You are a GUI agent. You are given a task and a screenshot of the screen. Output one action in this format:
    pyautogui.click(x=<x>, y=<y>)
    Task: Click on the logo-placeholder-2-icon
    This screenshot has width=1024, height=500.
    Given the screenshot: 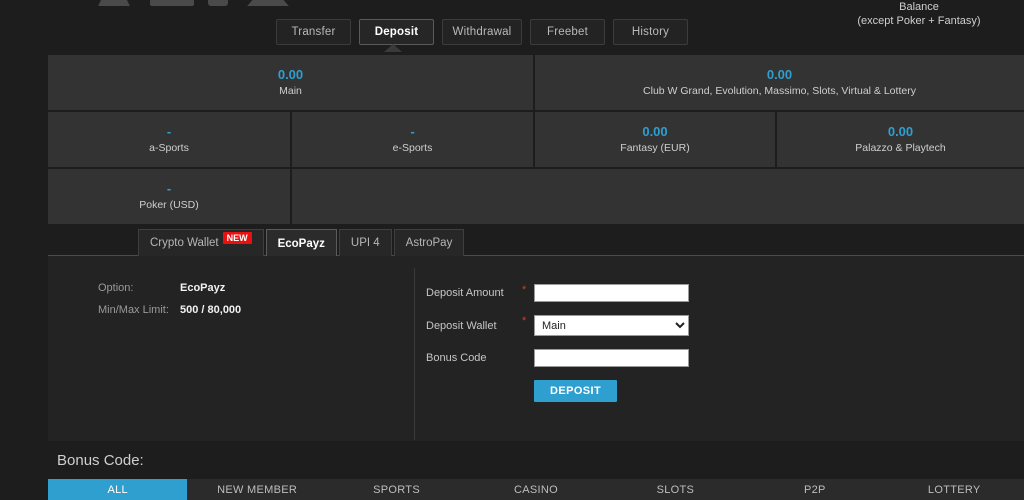 What is the action you would take?
    pyautogui.click(x=172, y=3)
    